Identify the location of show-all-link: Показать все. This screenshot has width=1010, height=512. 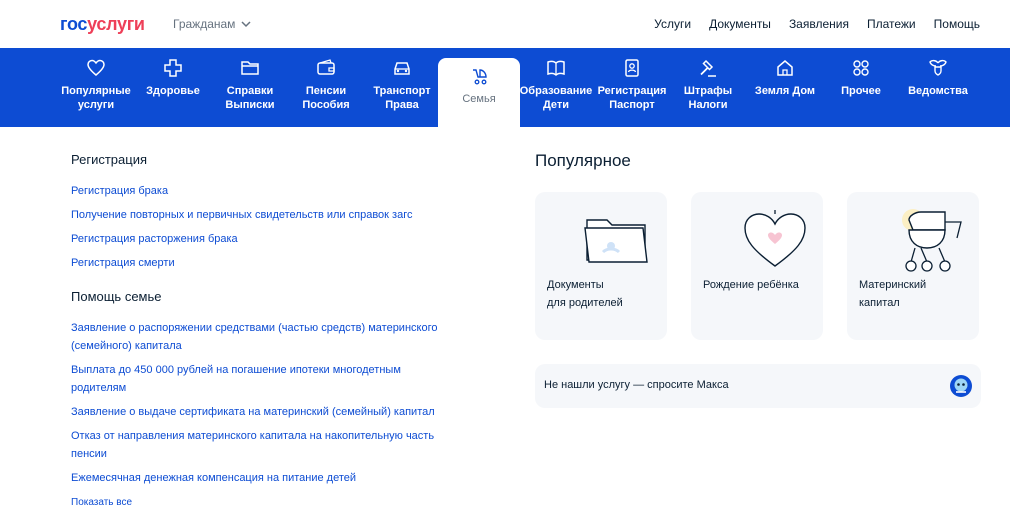
(281, 502).